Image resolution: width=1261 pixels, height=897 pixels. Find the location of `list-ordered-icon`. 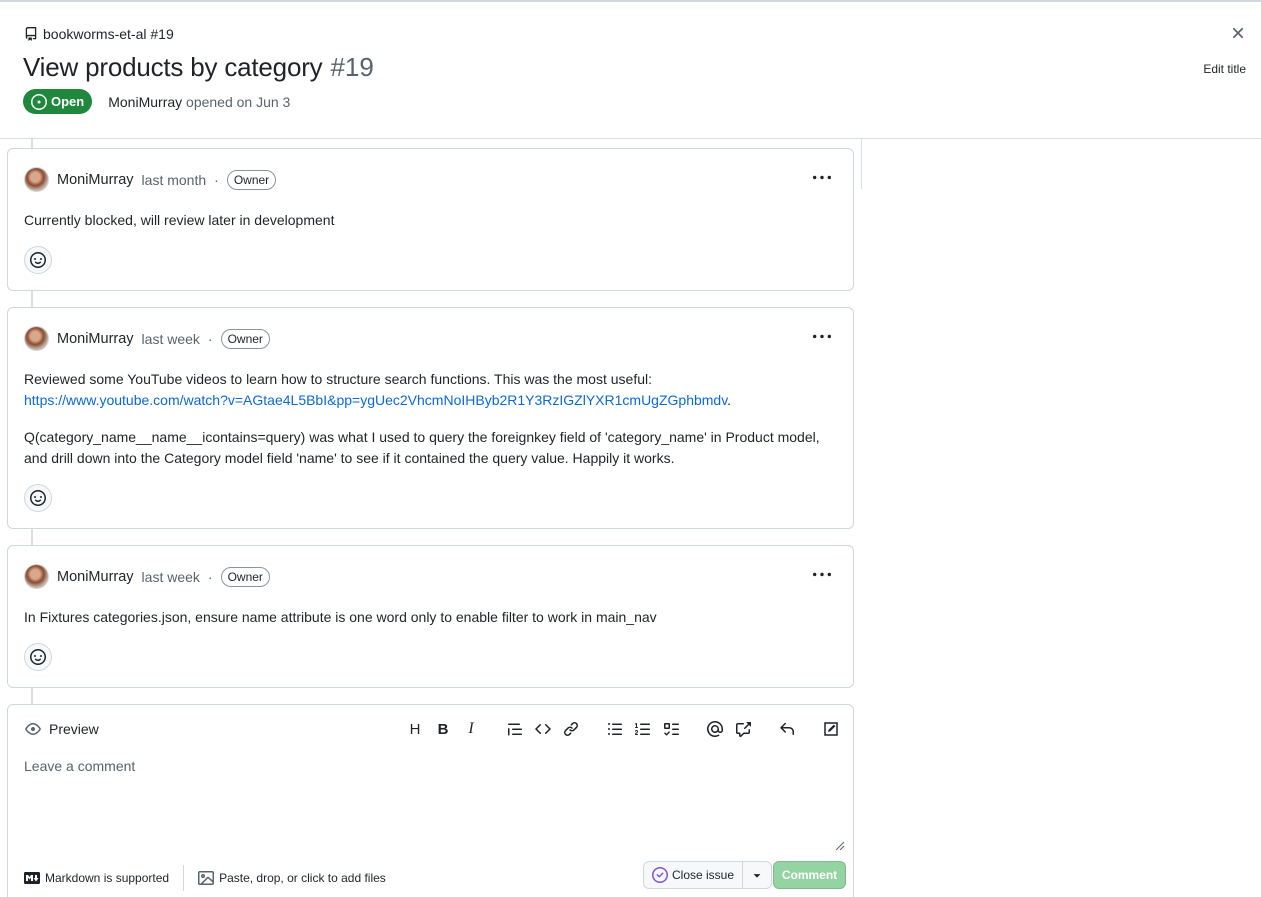

list-ordered-icon is located at coordinates (642, 729).